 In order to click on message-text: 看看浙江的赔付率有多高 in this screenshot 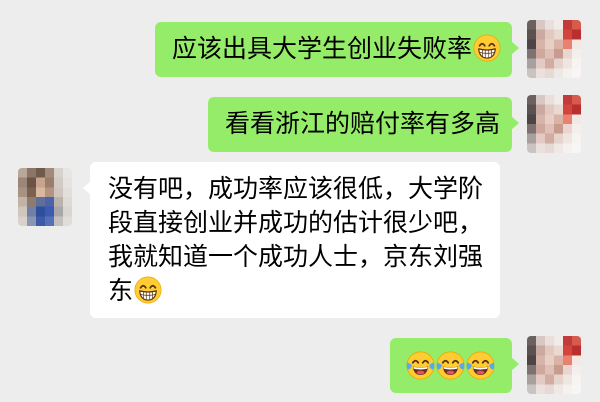, I will do `click(363, 123)`.